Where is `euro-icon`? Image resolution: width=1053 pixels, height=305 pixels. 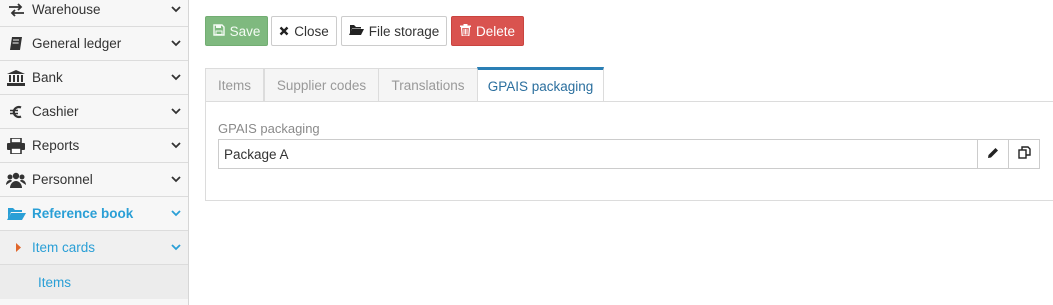
euro-icon is located at coordinates (16, 112).